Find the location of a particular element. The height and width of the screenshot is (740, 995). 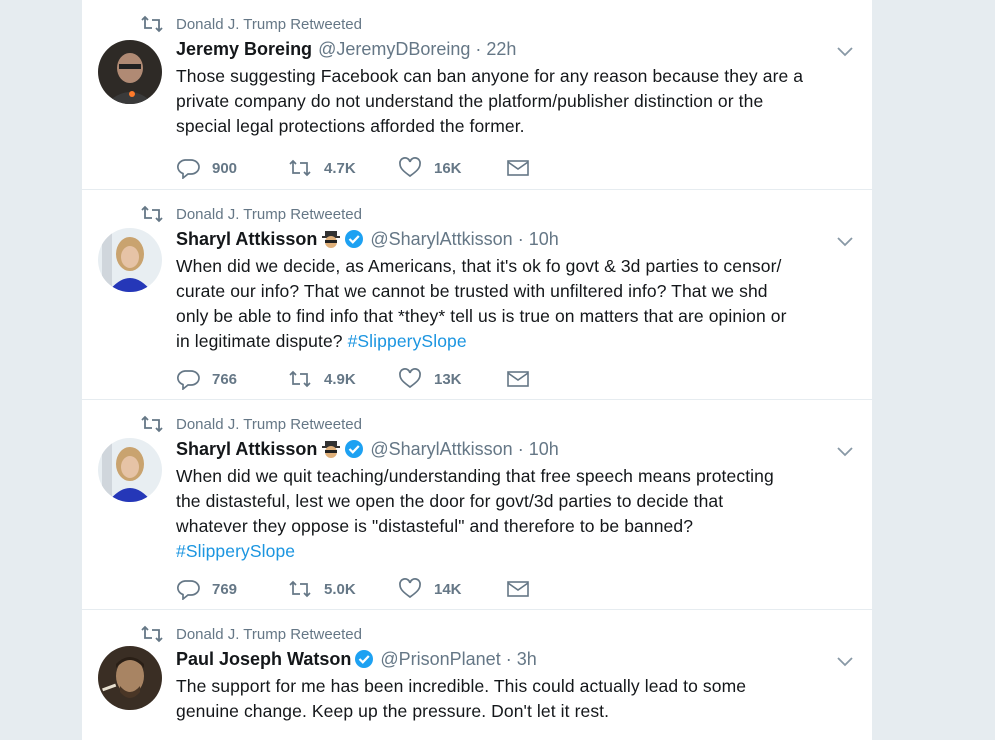

retweet-count: 5.0K is located at coordinates (340, 589).